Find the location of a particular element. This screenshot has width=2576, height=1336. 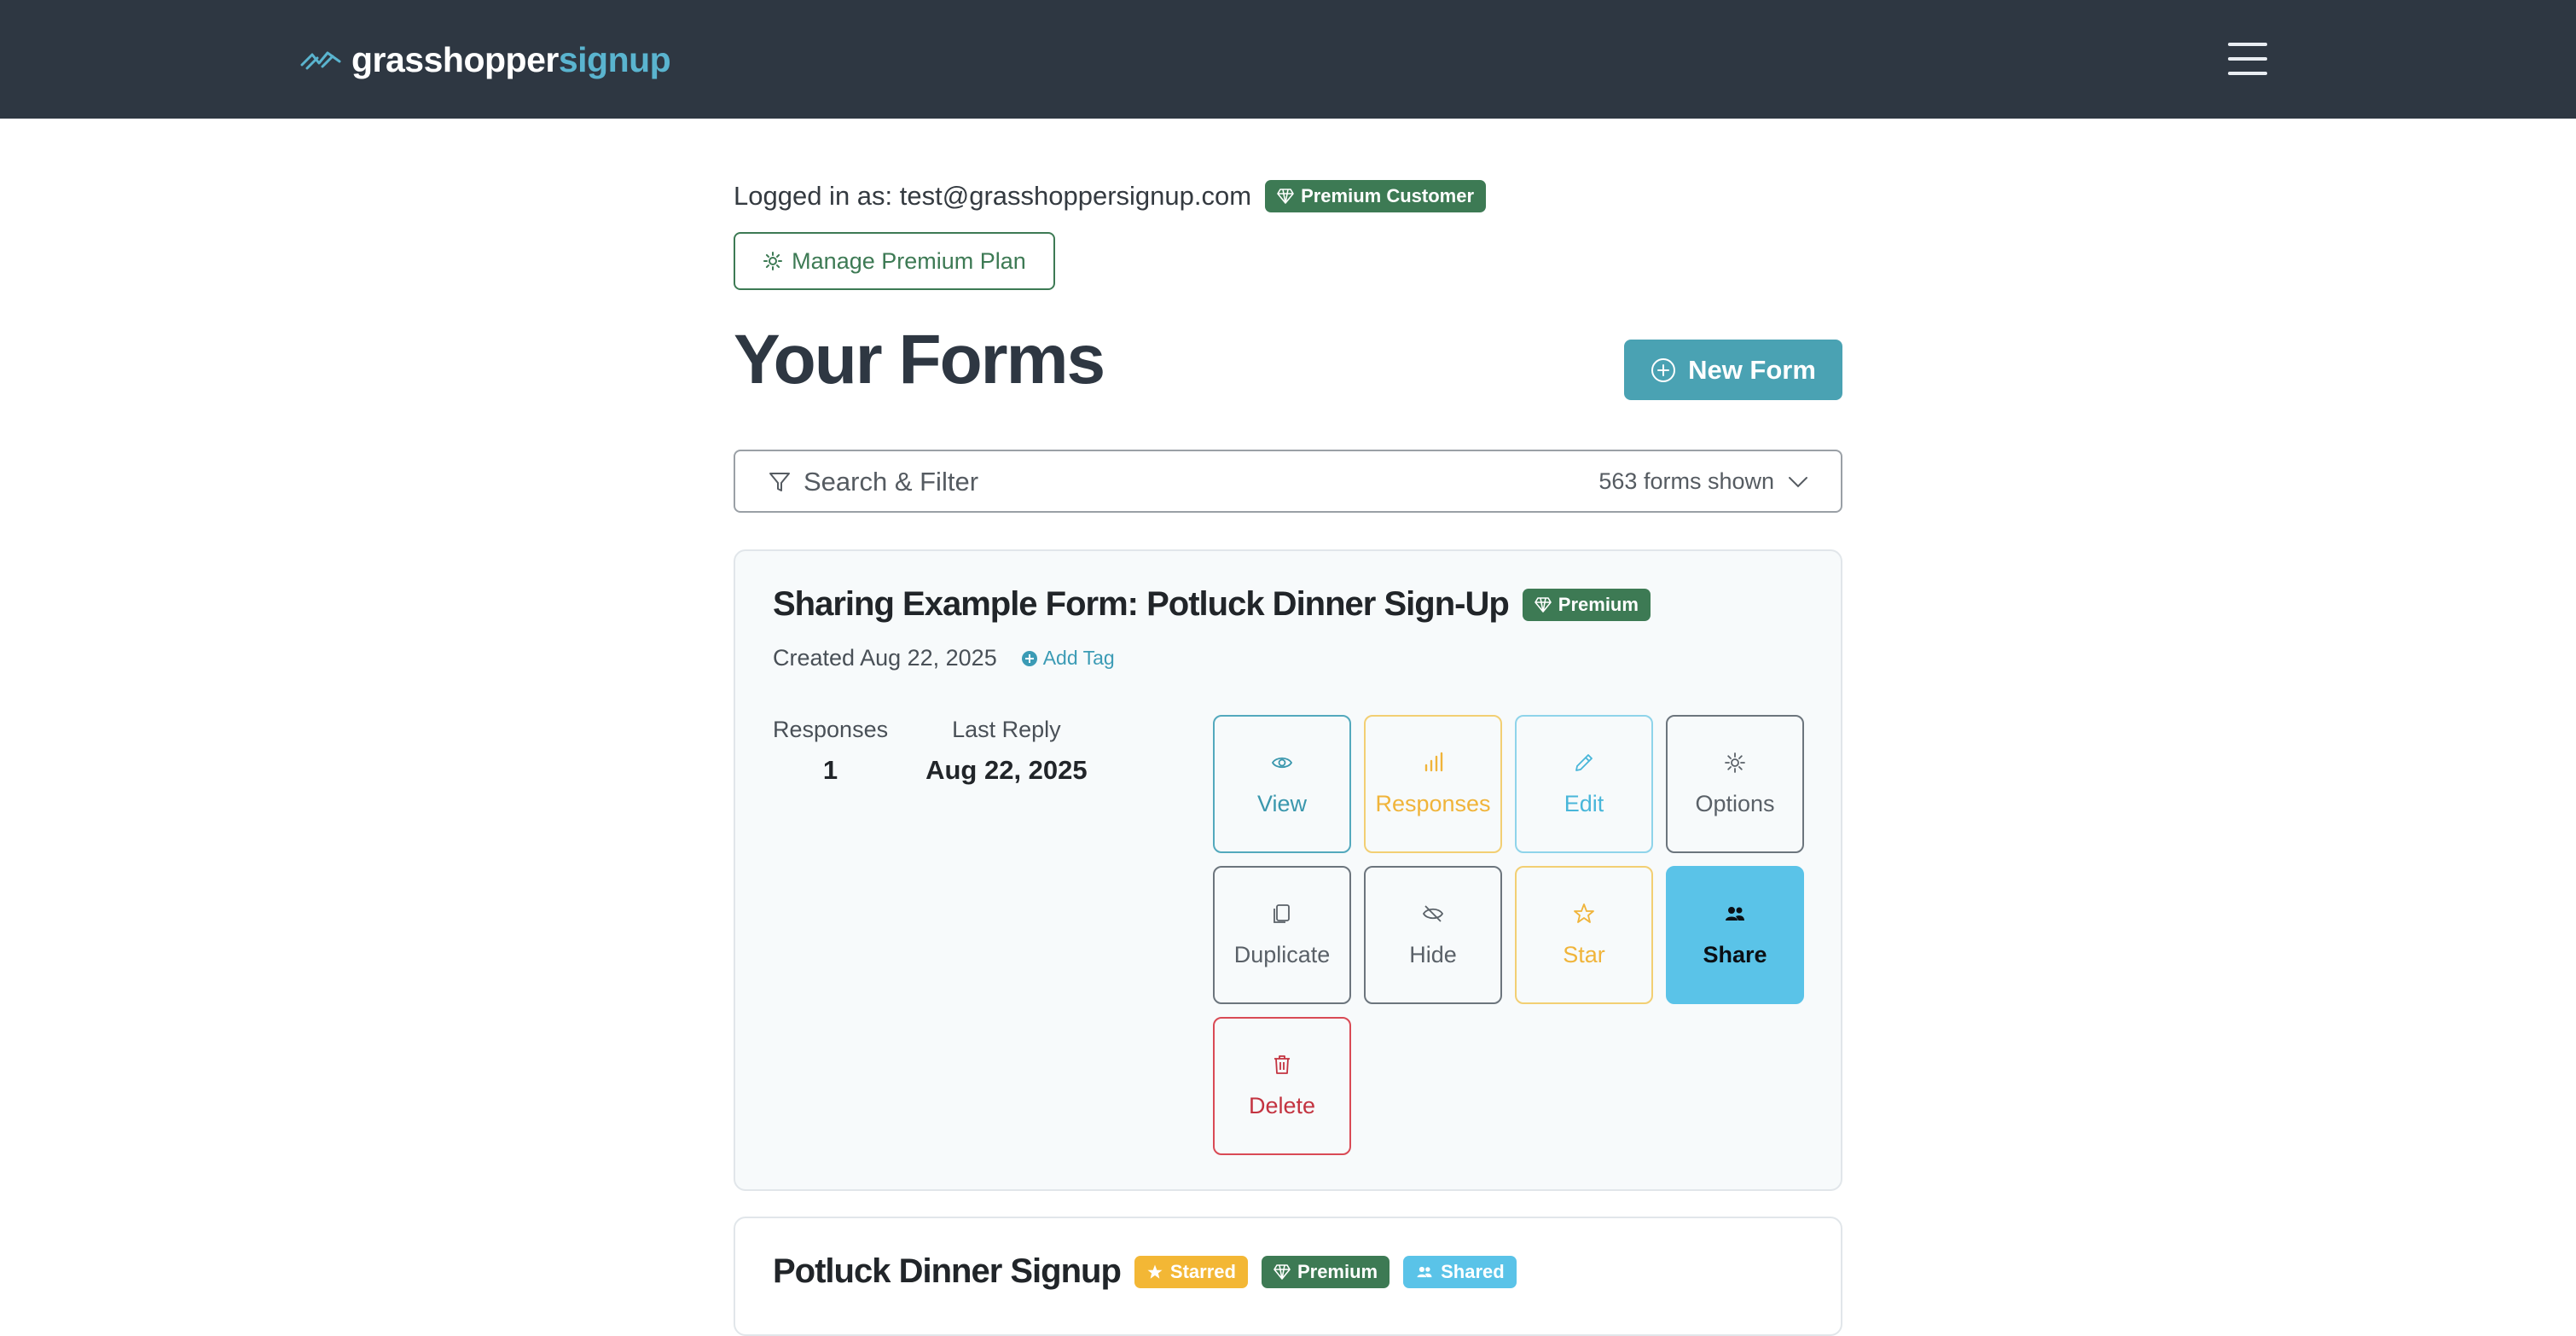

page-title: Your Forms is located at coordinates (919, 359).